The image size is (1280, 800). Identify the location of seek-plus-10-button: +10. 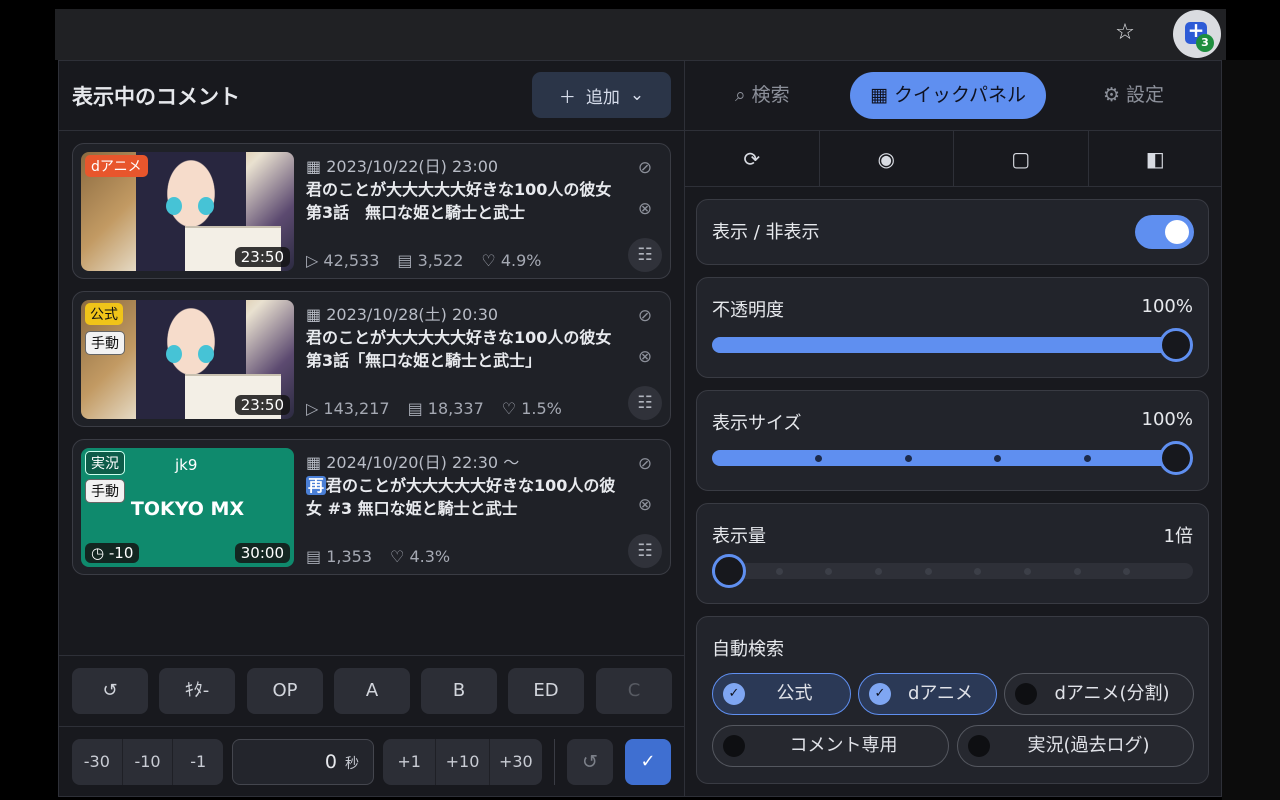
(463, 762).